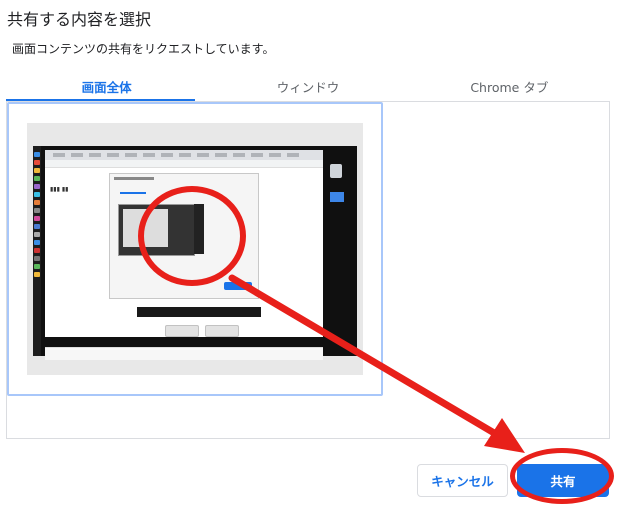 This screenshot has height=511, width=618. I want to click on annotation-circle-share-button, so click(562, 476).